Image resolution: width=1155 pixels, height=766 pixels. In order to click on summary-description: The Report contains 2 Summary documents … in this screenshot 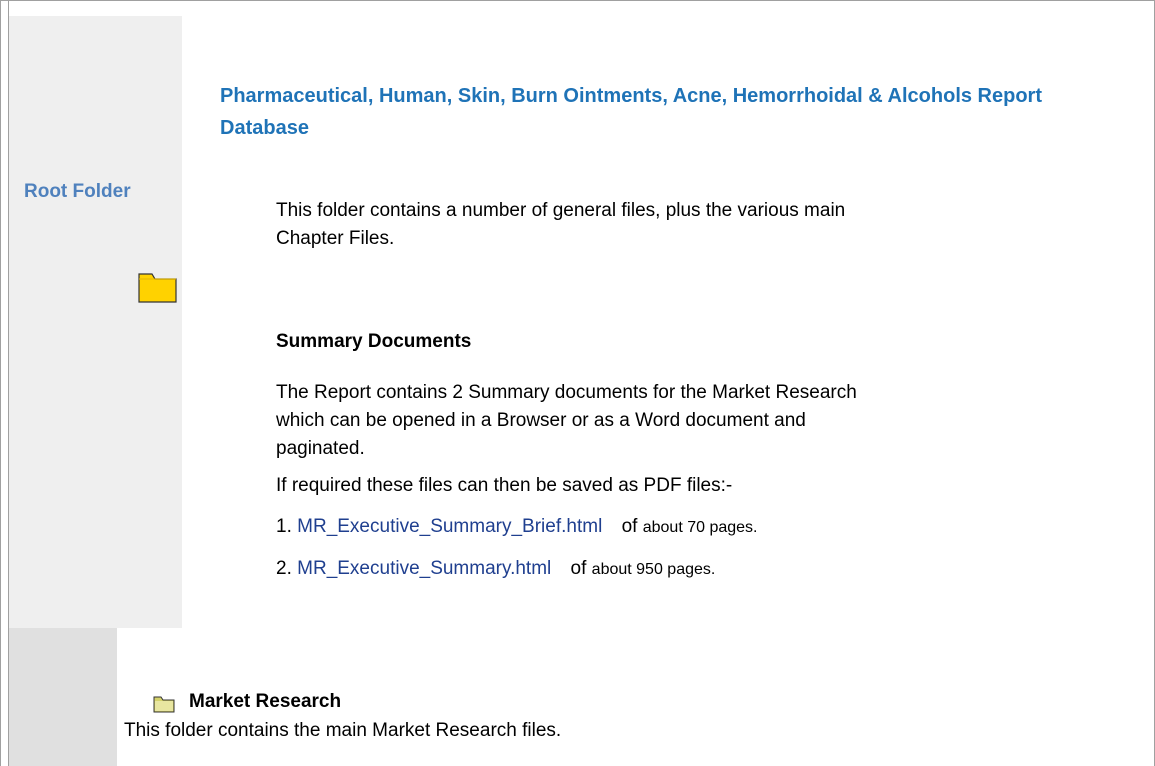, I will do `click(566, 420)`.